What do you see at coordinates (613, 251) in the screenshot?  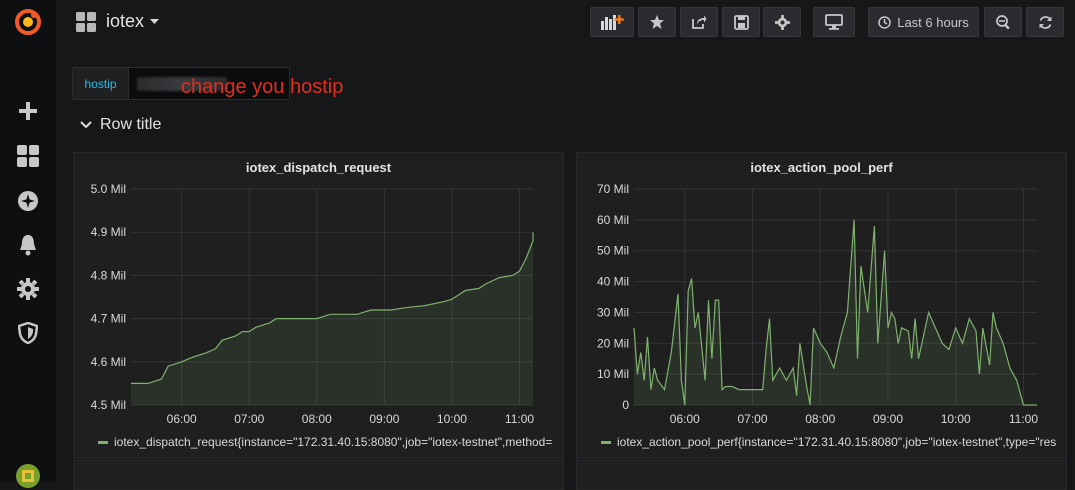 I see `y-tick-label: 50 Mil` at bounding box center [613, 251].